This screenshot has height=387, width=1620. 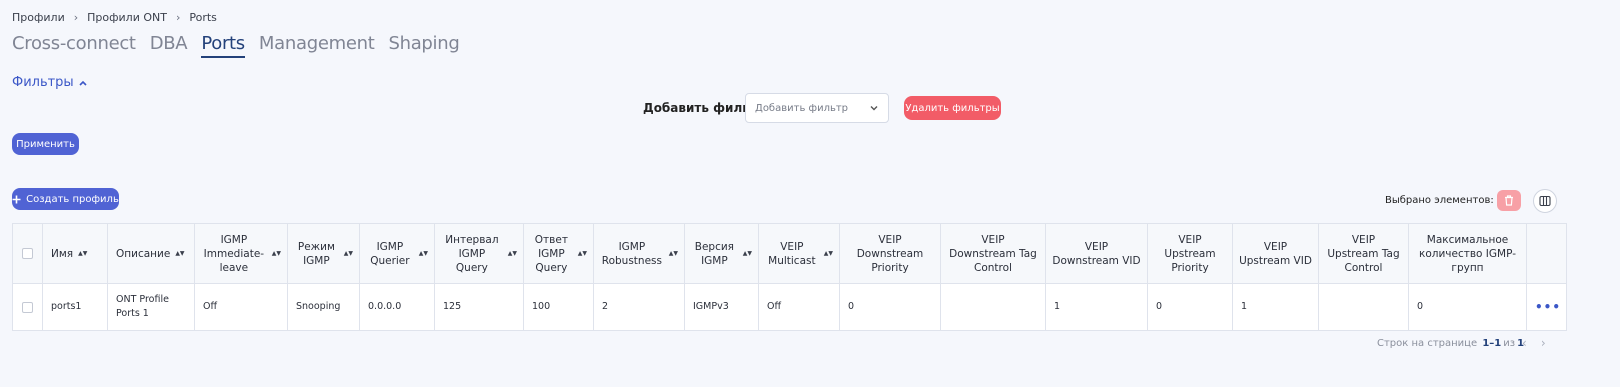 I want to click on create-profile-label: Создать профиль, so click(x=72, y=199).